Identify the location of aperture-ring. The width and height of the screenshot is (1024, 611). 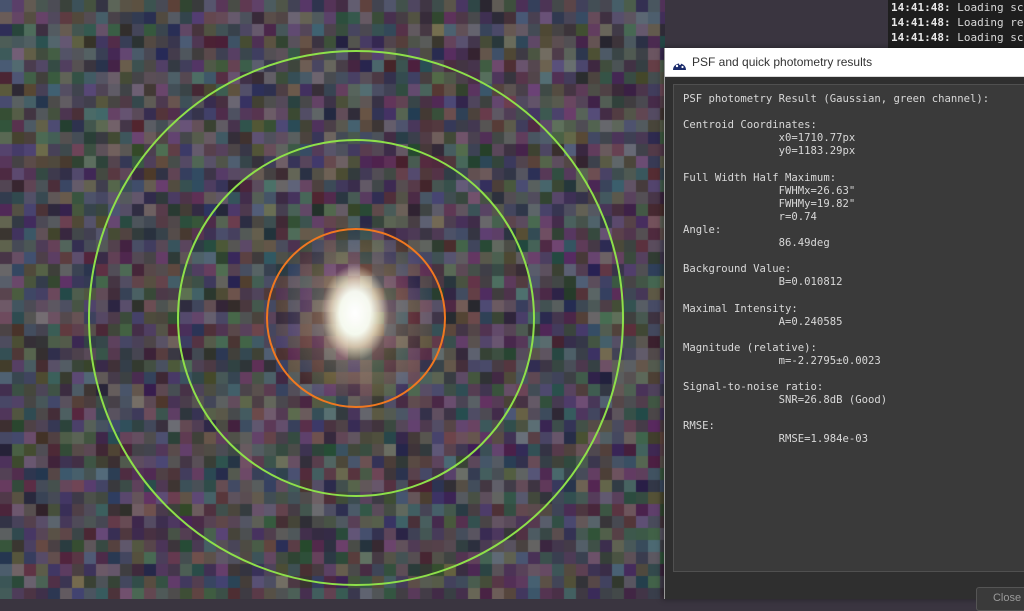
(356, 318).